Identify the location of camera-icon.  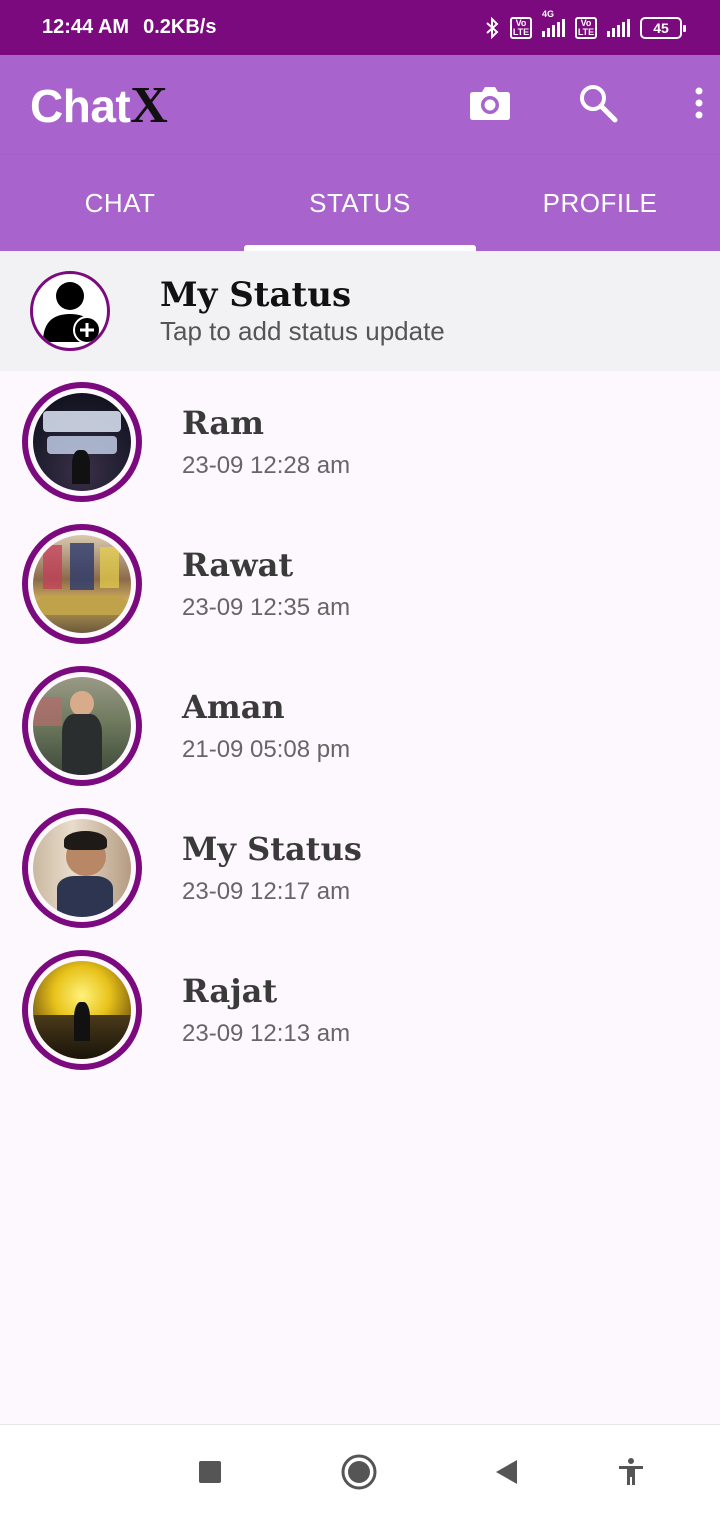
(490, 105).